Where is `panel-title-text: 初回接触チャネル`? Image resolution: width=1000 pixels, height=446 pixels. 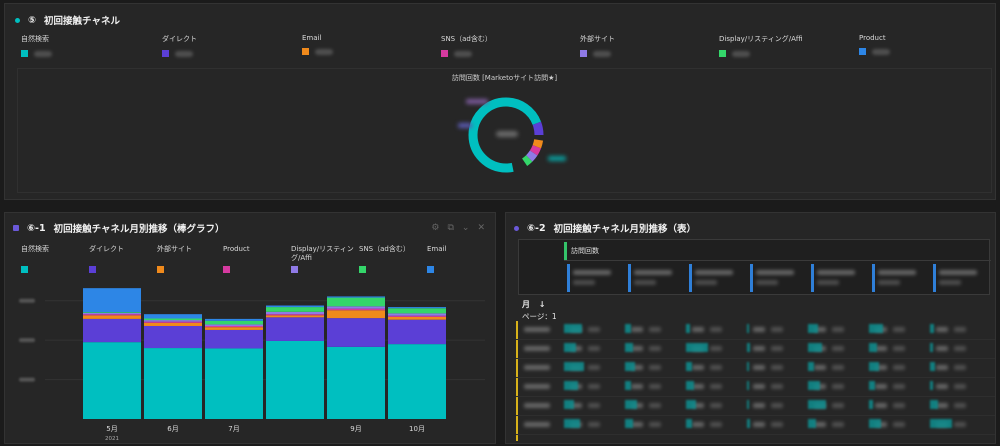 panel-title-text: 初回接触チャネル is located at coordinates (82, 21).